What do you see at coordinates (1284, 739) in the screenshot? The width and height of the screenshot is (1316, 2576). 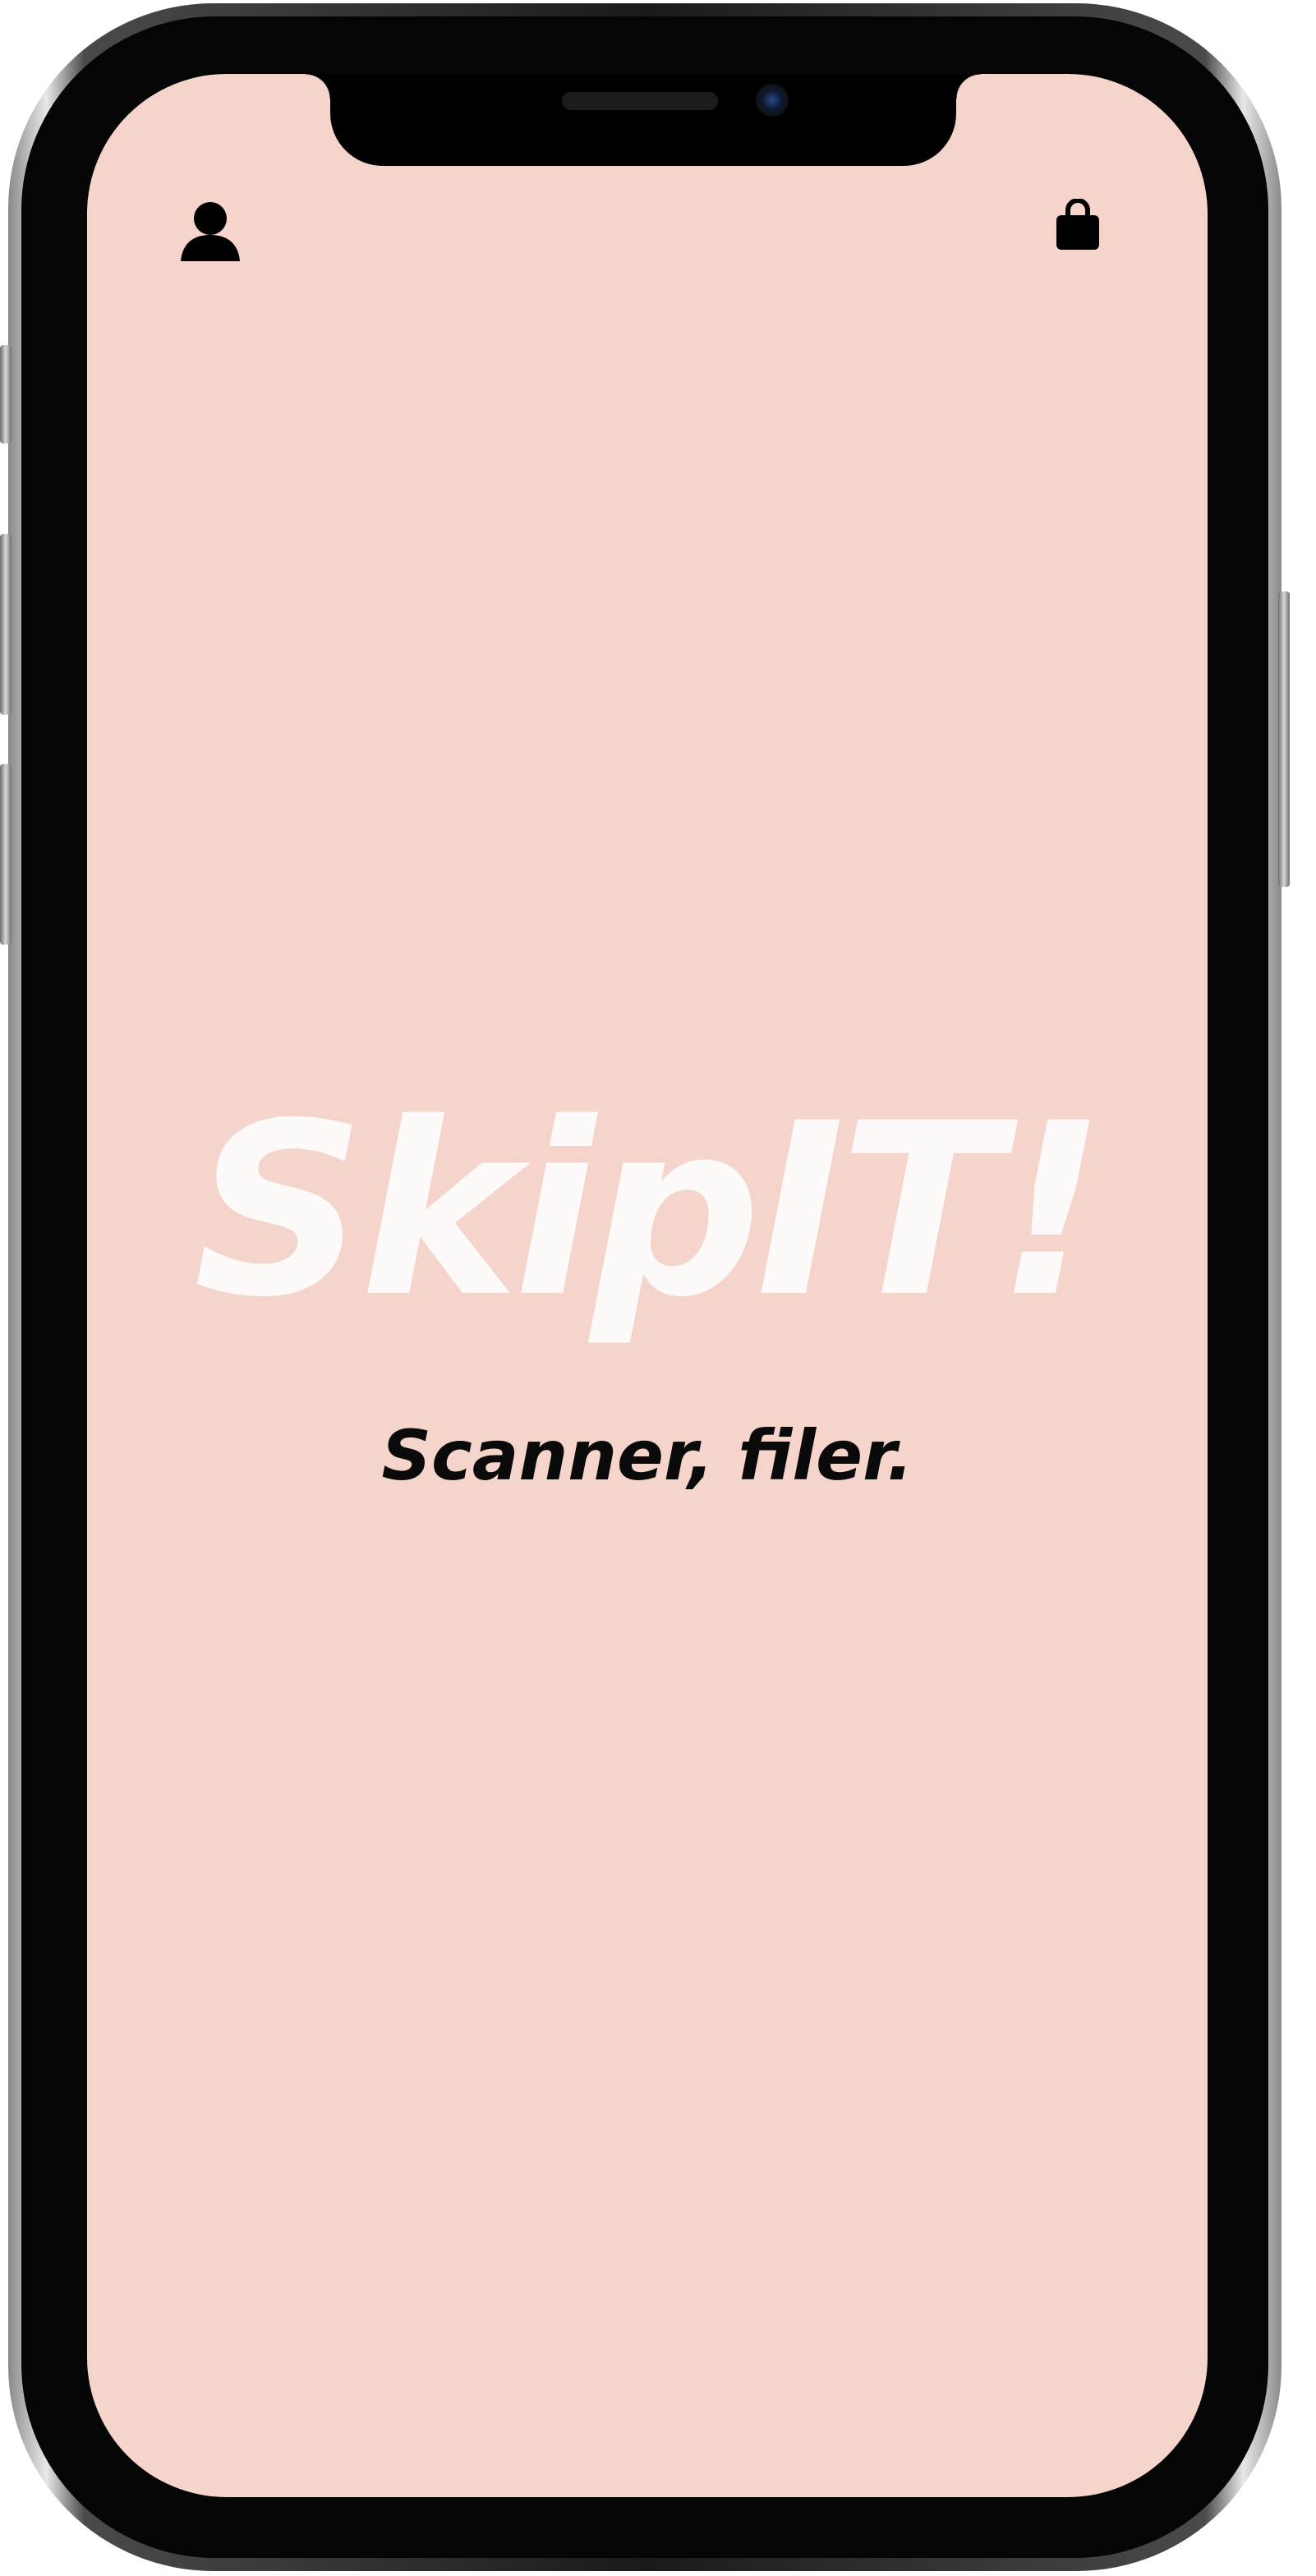 I see `power-button` at bounding box center [1284, 739].